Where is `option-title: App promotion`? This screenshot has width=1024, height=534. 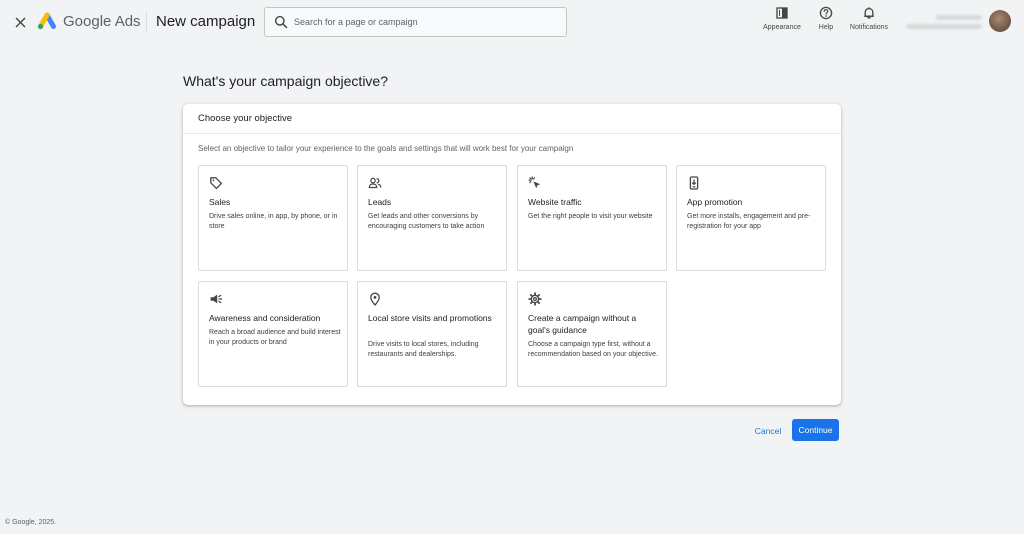
option-title: App promotion is located at coordinates (715, 202).